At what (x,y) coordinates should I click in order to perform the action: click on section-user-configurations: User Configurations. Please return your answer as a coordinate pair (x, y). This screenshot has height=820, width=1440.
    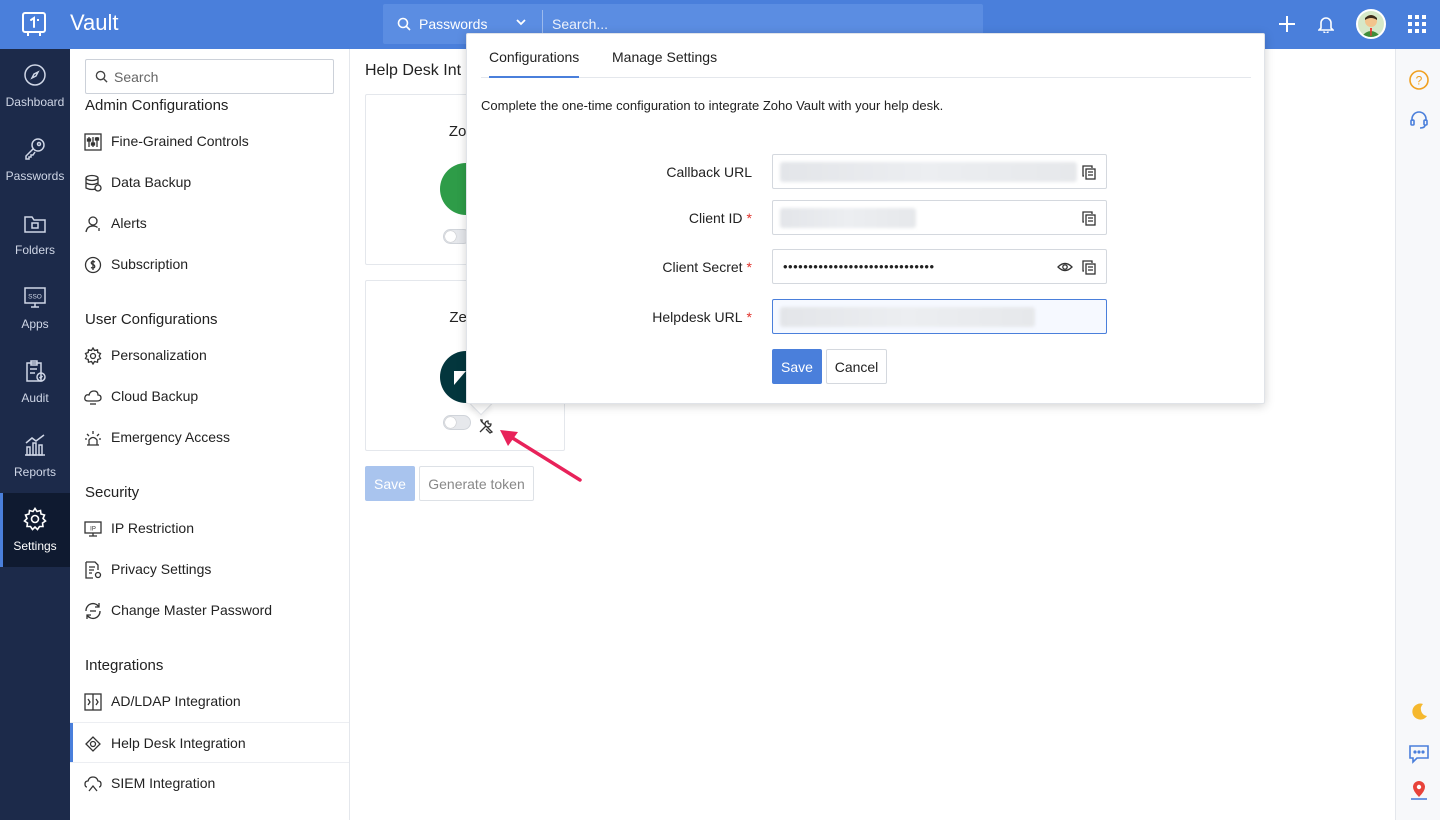
    Looking at the image, I should click on (151, 319).